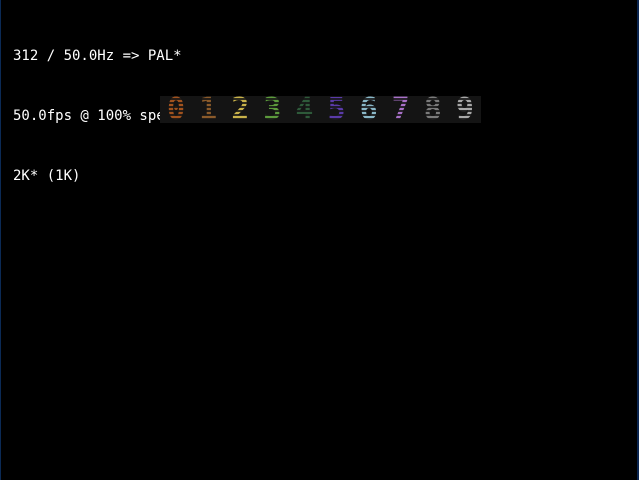 The image size is (639, 480). What do you see at coordinates (176, 109) in the screenshot?
I see `digit-0: 0` at bounding box center [176, 109].